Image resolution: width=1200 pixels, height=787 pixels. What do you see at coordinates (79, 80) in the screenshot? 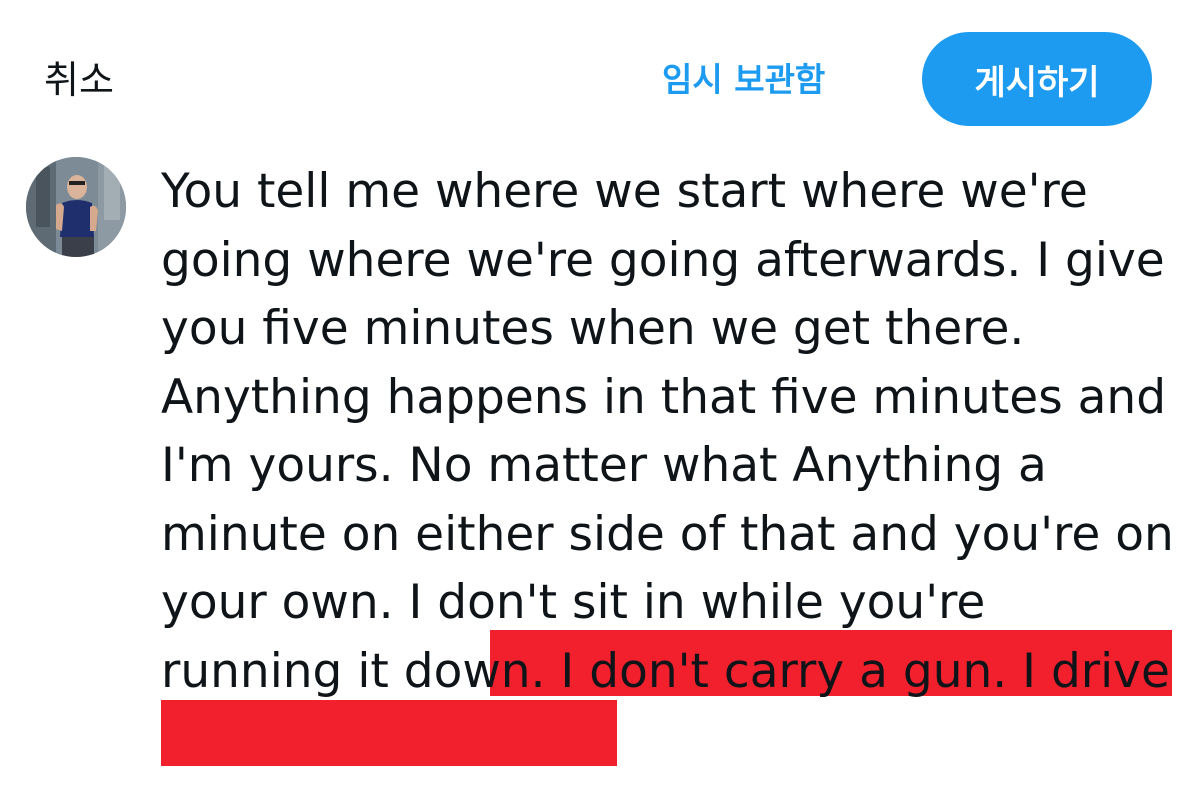
I see `cancel-button: 취소` at bounding box center [79, 80].